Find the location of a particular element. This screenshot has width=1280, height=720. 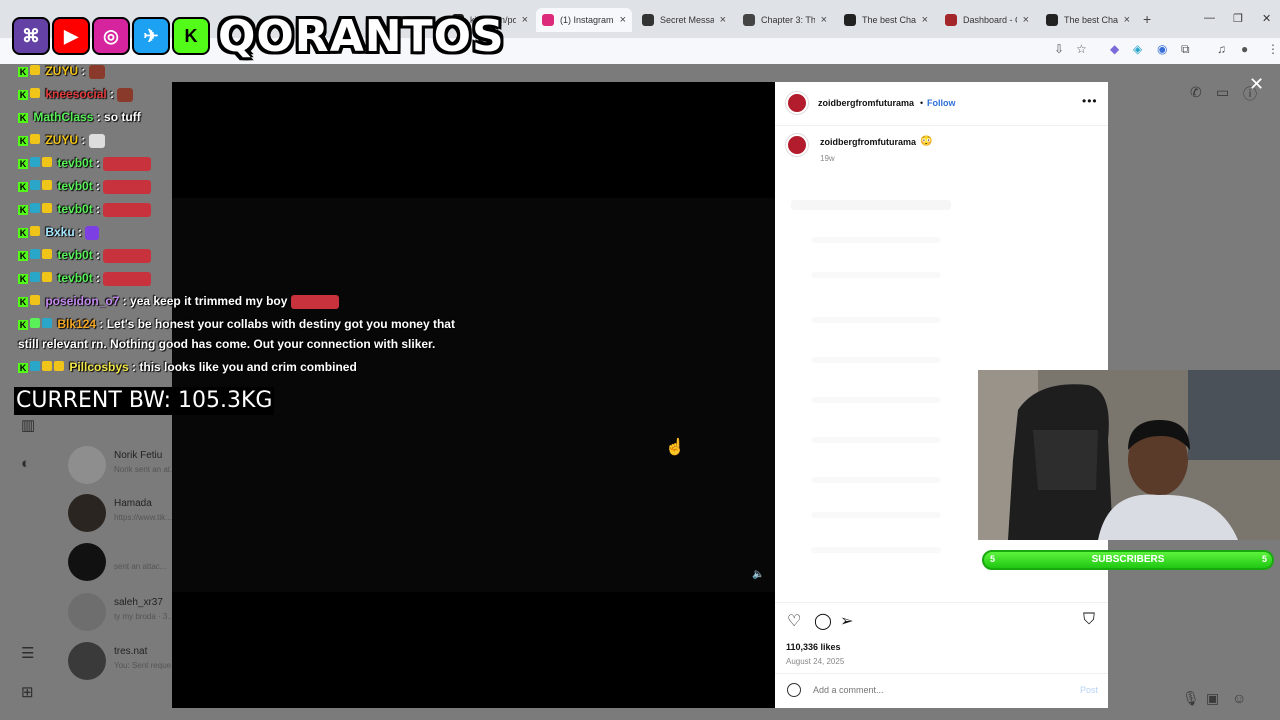

post-comment-button: Post is located at coordinates (1089, 690).